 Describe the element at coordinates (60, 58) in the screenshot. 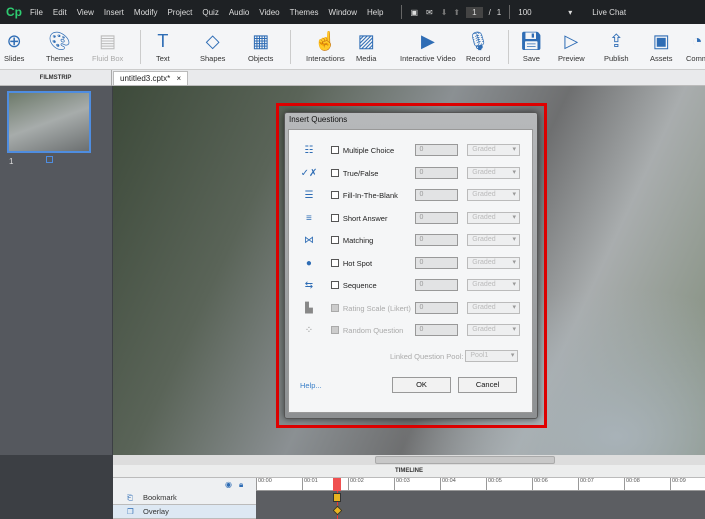

I see `toolbar-label: Themes` at that location.